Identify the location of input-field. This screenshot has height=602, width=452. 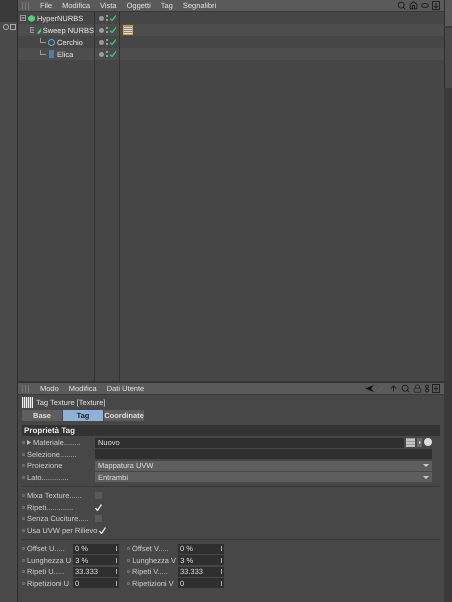
(263, 454).